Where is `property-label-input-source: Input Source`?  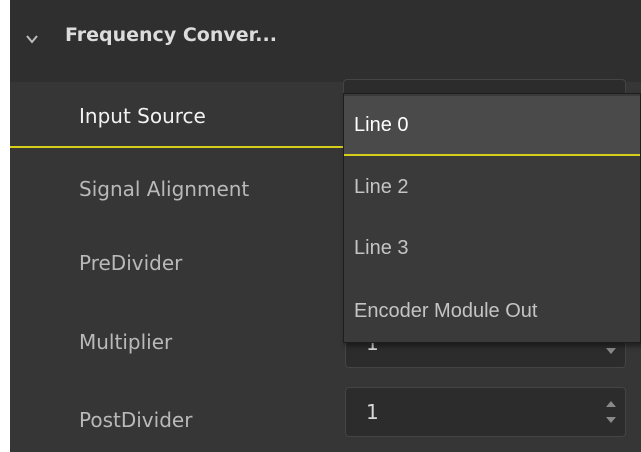 property-label-input-source: Input Source is located at coordinates (142, 116).